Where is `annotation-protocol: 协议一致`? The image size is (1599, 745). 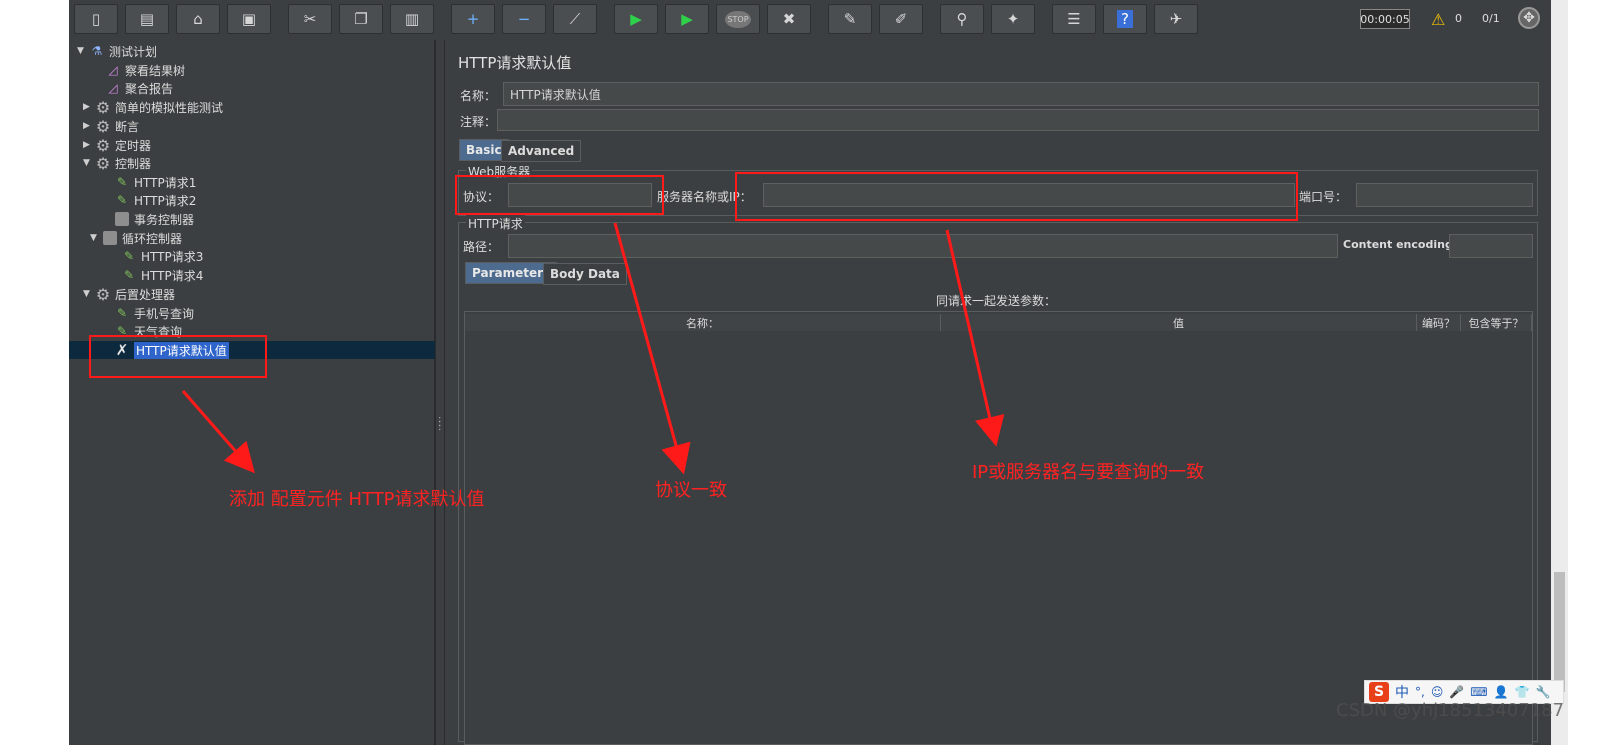
annotation-protocol: 协议一致 is located at coordinates (691, 490).